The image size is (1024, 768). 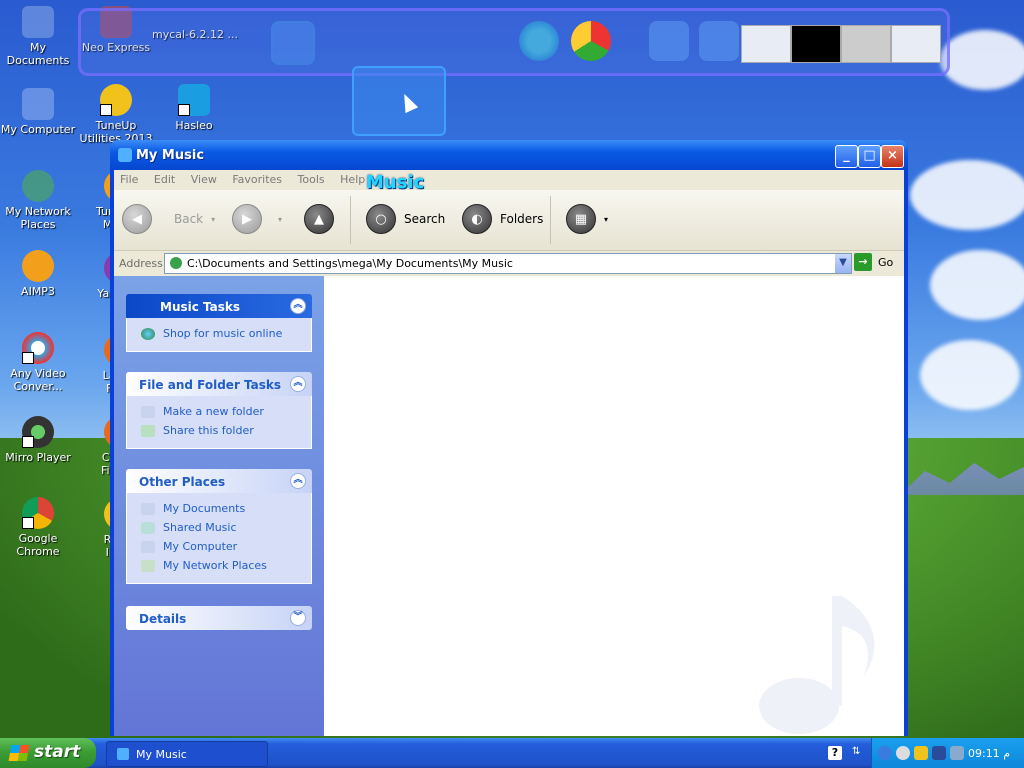 I want to click on address-folder-icon, so click(x=176, y=263).